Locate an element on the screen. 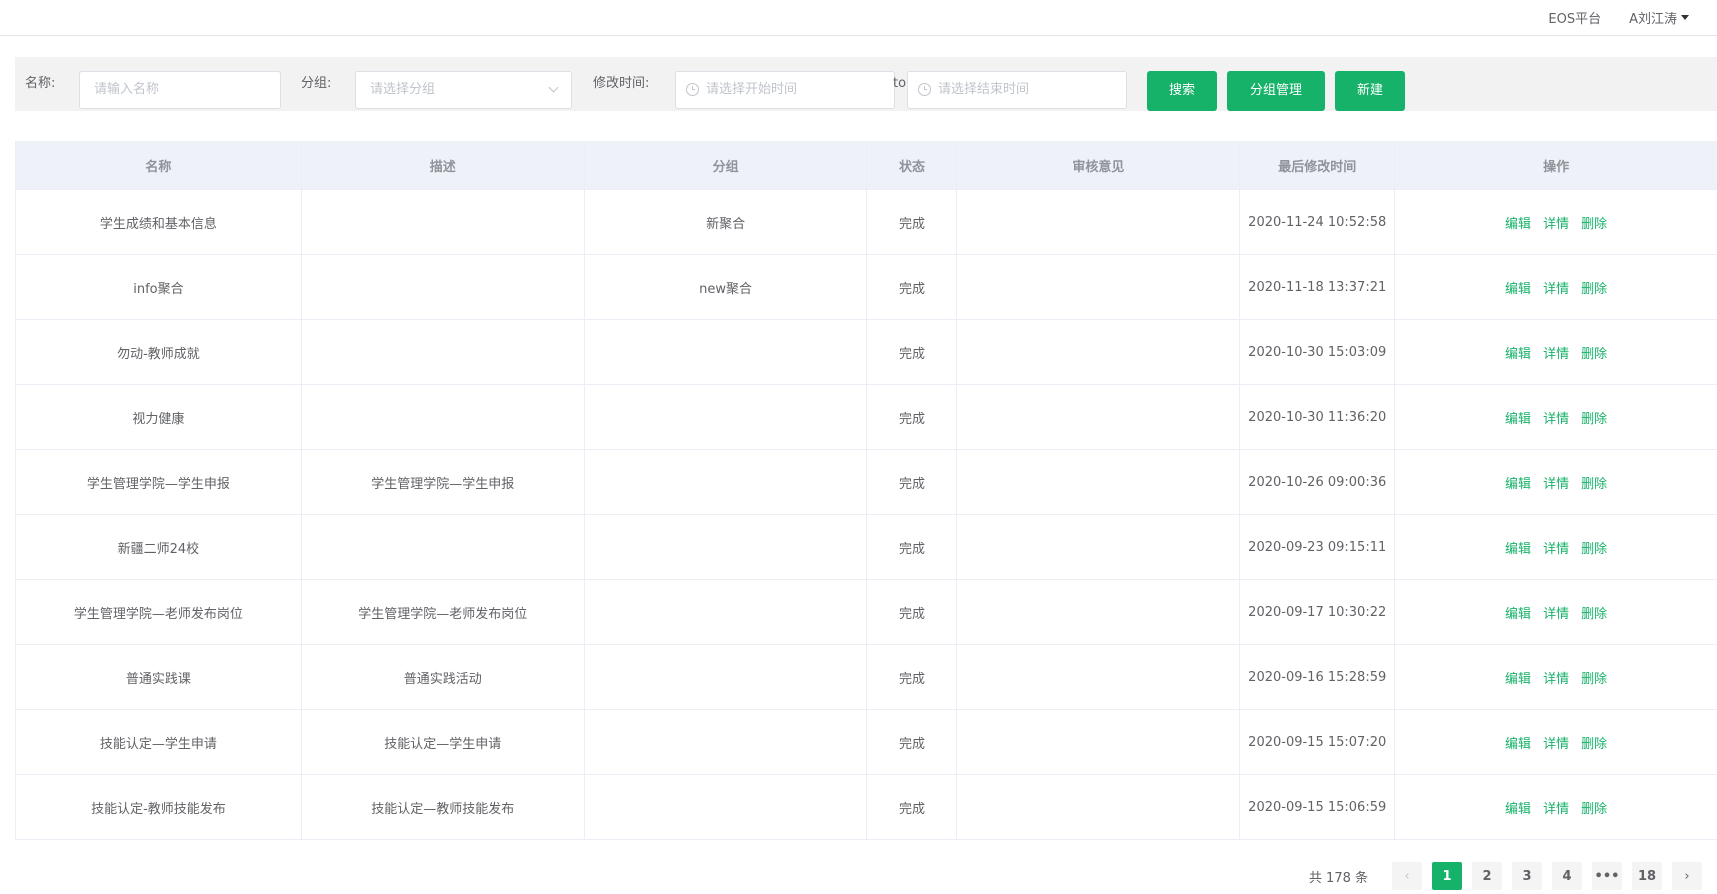 The height and width of the screenshot is (894, 1717). time-label: 修改时间: is located at coordinates (621, 83).